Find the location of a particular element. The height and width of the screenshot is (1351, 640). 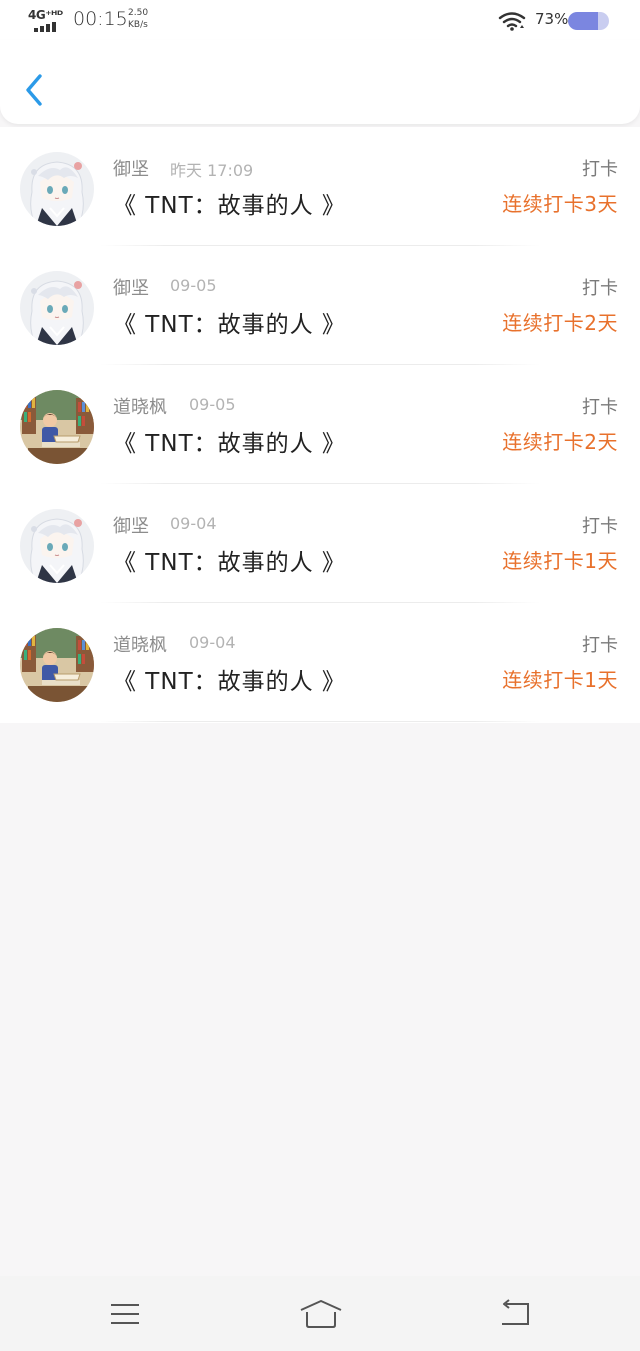

checkin-date: 昨天 17:09 is located at coordinates (212, 170).